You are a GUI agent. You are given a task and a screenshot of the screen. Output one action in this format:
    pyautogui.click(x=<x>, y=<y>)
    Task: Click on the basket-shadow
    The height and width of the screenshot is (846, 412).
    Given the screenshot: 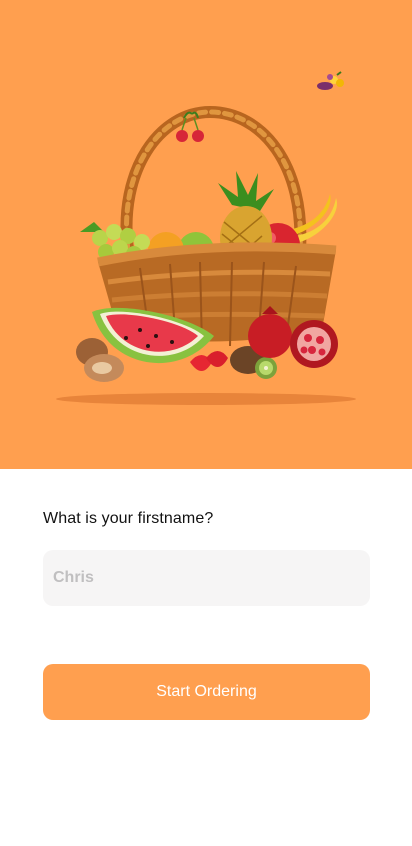 What is the action you would take?
    pyautogui.click(x=206, y=399)
    